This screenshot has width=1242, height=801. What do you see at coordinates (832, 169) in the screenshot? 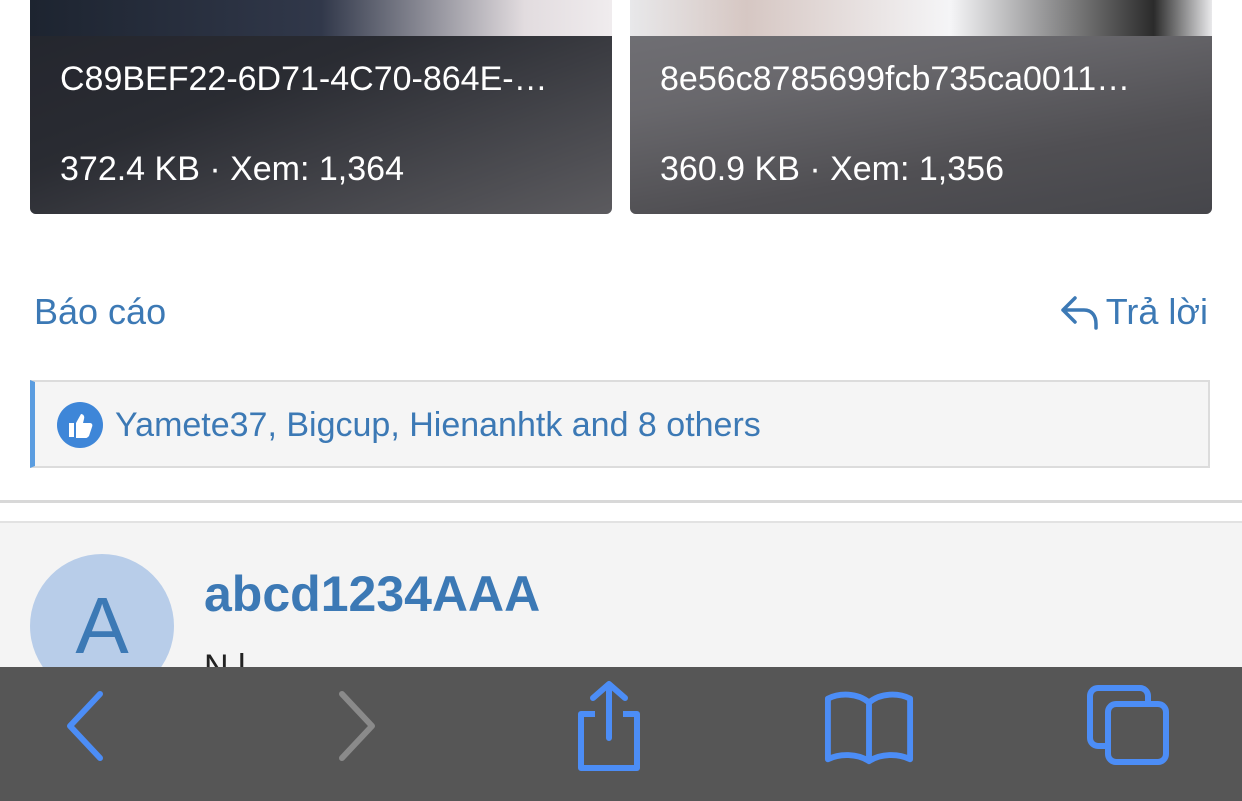
I see `attachment-meta: 360.9 KB · Xem: 1,356` at bounding box center [832, 169].